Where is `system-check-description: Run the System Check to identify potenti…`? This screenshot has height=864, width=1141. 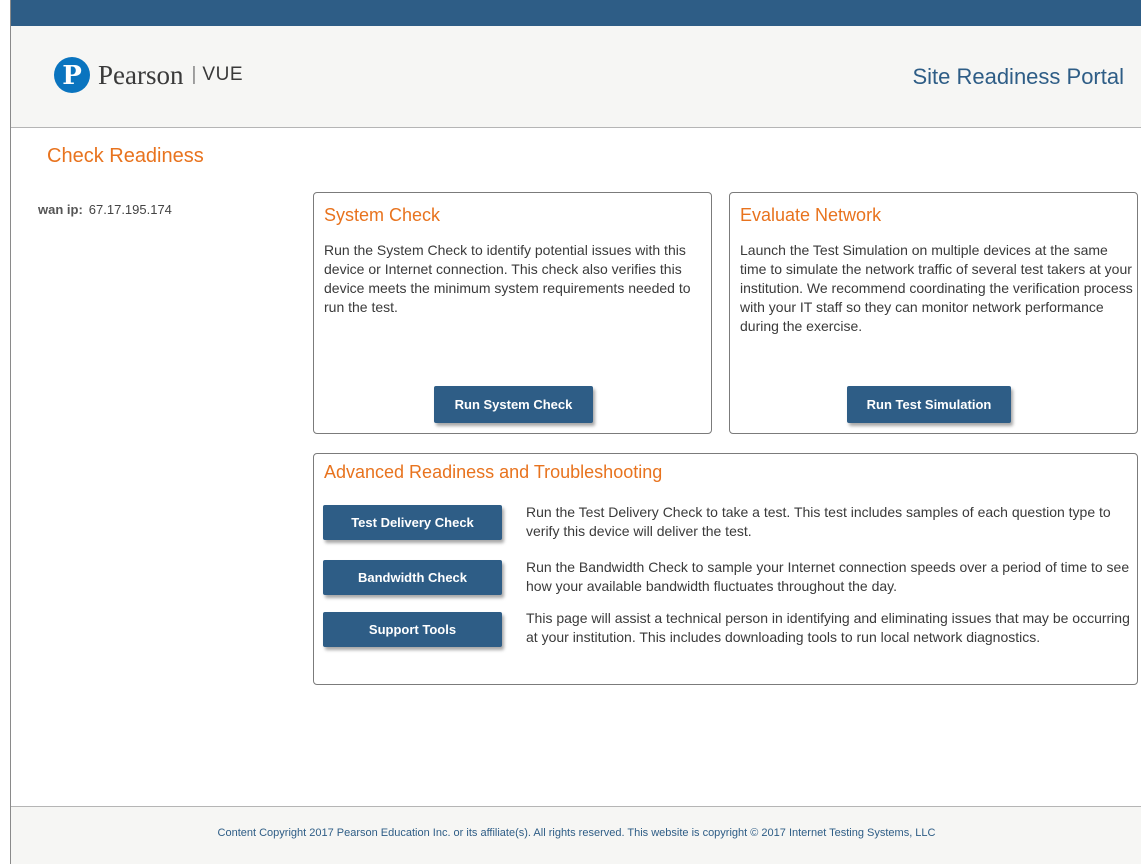 system-check-description: Run the System Check to identify potenti… is located at coordinates (507, 278).